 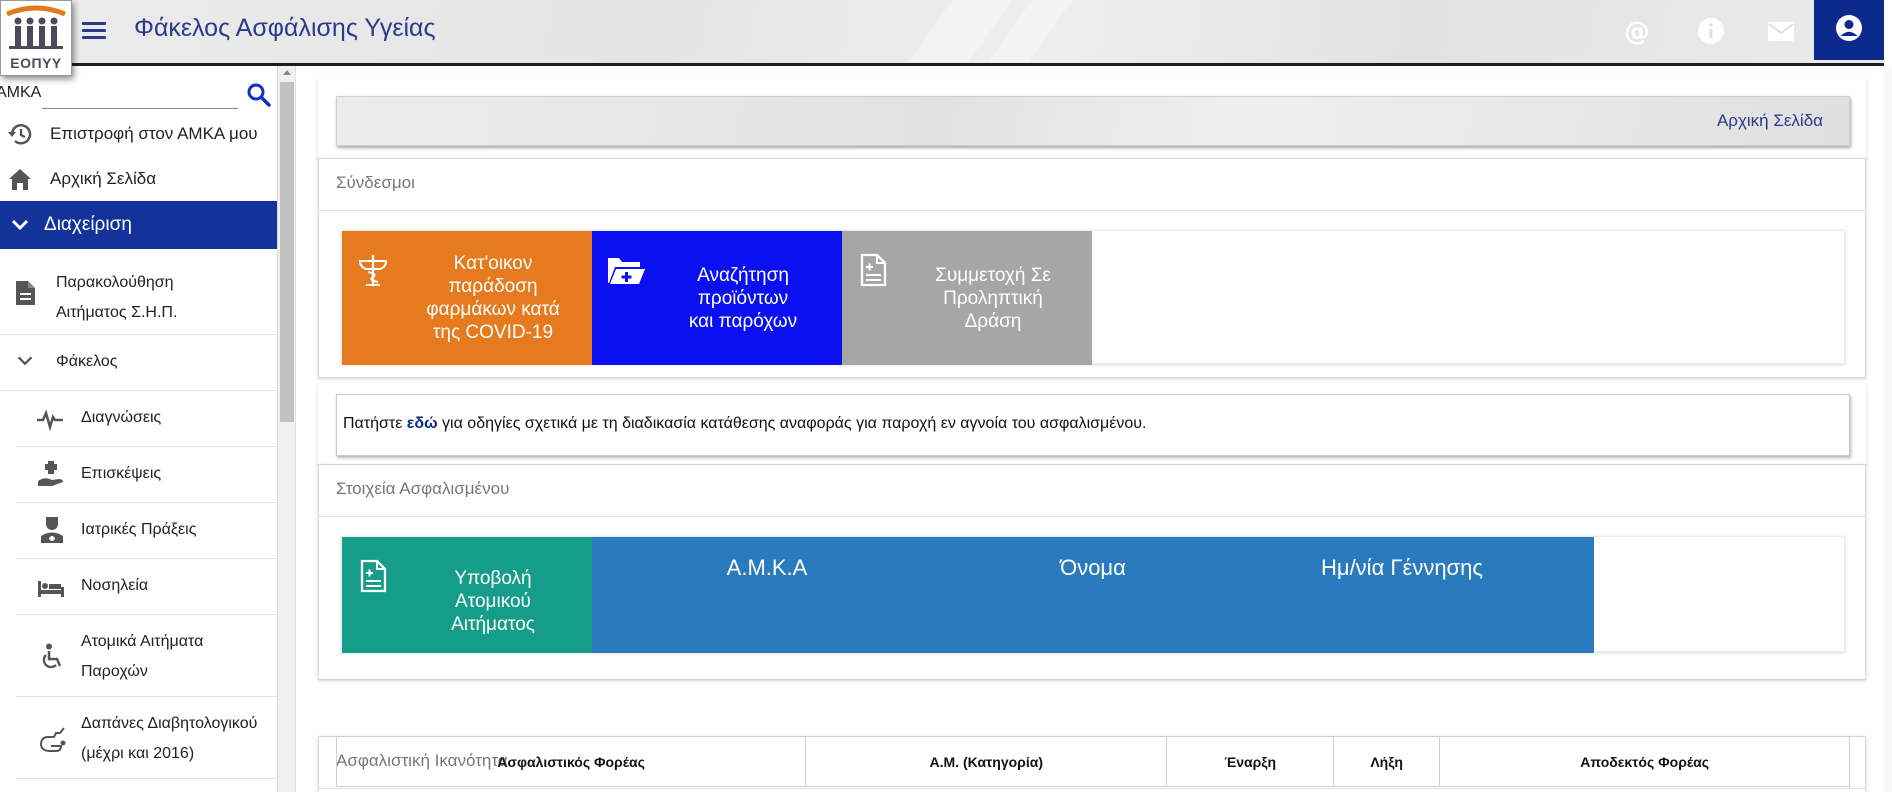 What do you see at coordinates (1711, 31) in the screenshot?
I see `info-icon` at bounding box center [1711, 31].